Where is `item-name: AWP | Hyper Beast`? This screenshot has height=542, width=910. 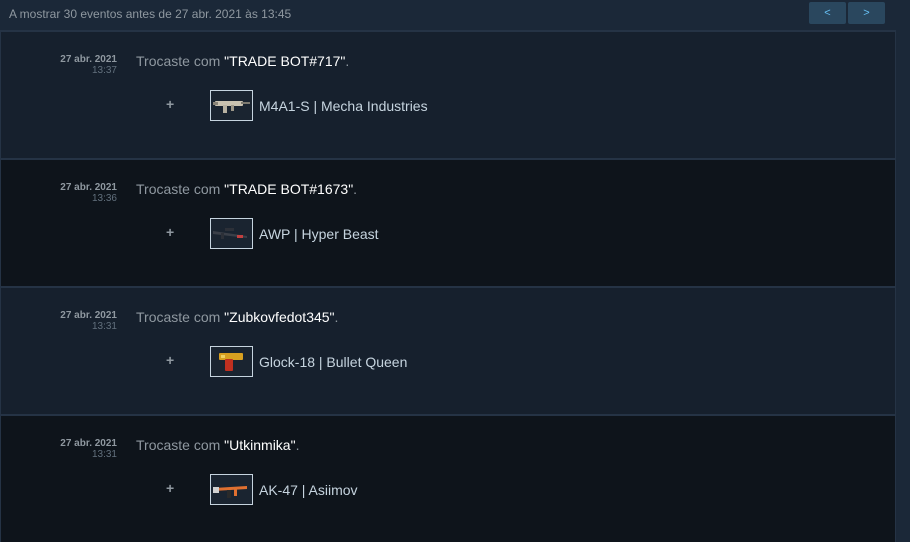 item-name: AWP | Hyper Beast is located at coordinates (319, 234).